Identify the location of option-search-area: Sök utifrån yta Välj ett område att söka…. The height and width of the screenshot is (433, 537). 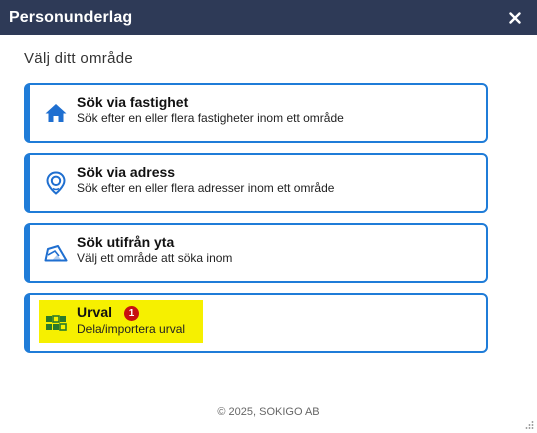
(256, 253).